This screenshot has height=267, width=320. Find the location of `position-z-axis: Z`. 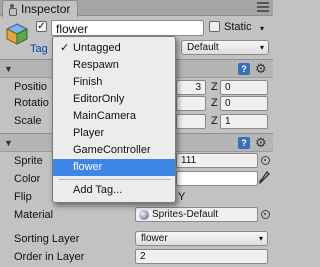

position-z-axis: Z is located at coordinates (214, 87).